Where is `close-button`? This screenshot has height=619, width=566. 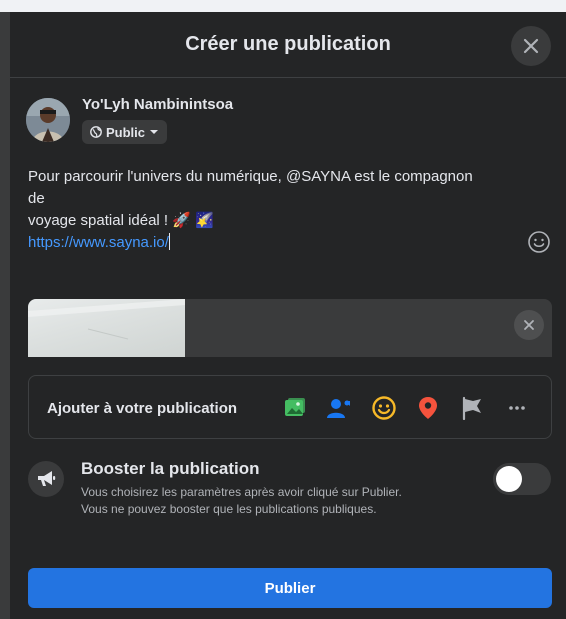 close-button is located at coordinates (531, 46).